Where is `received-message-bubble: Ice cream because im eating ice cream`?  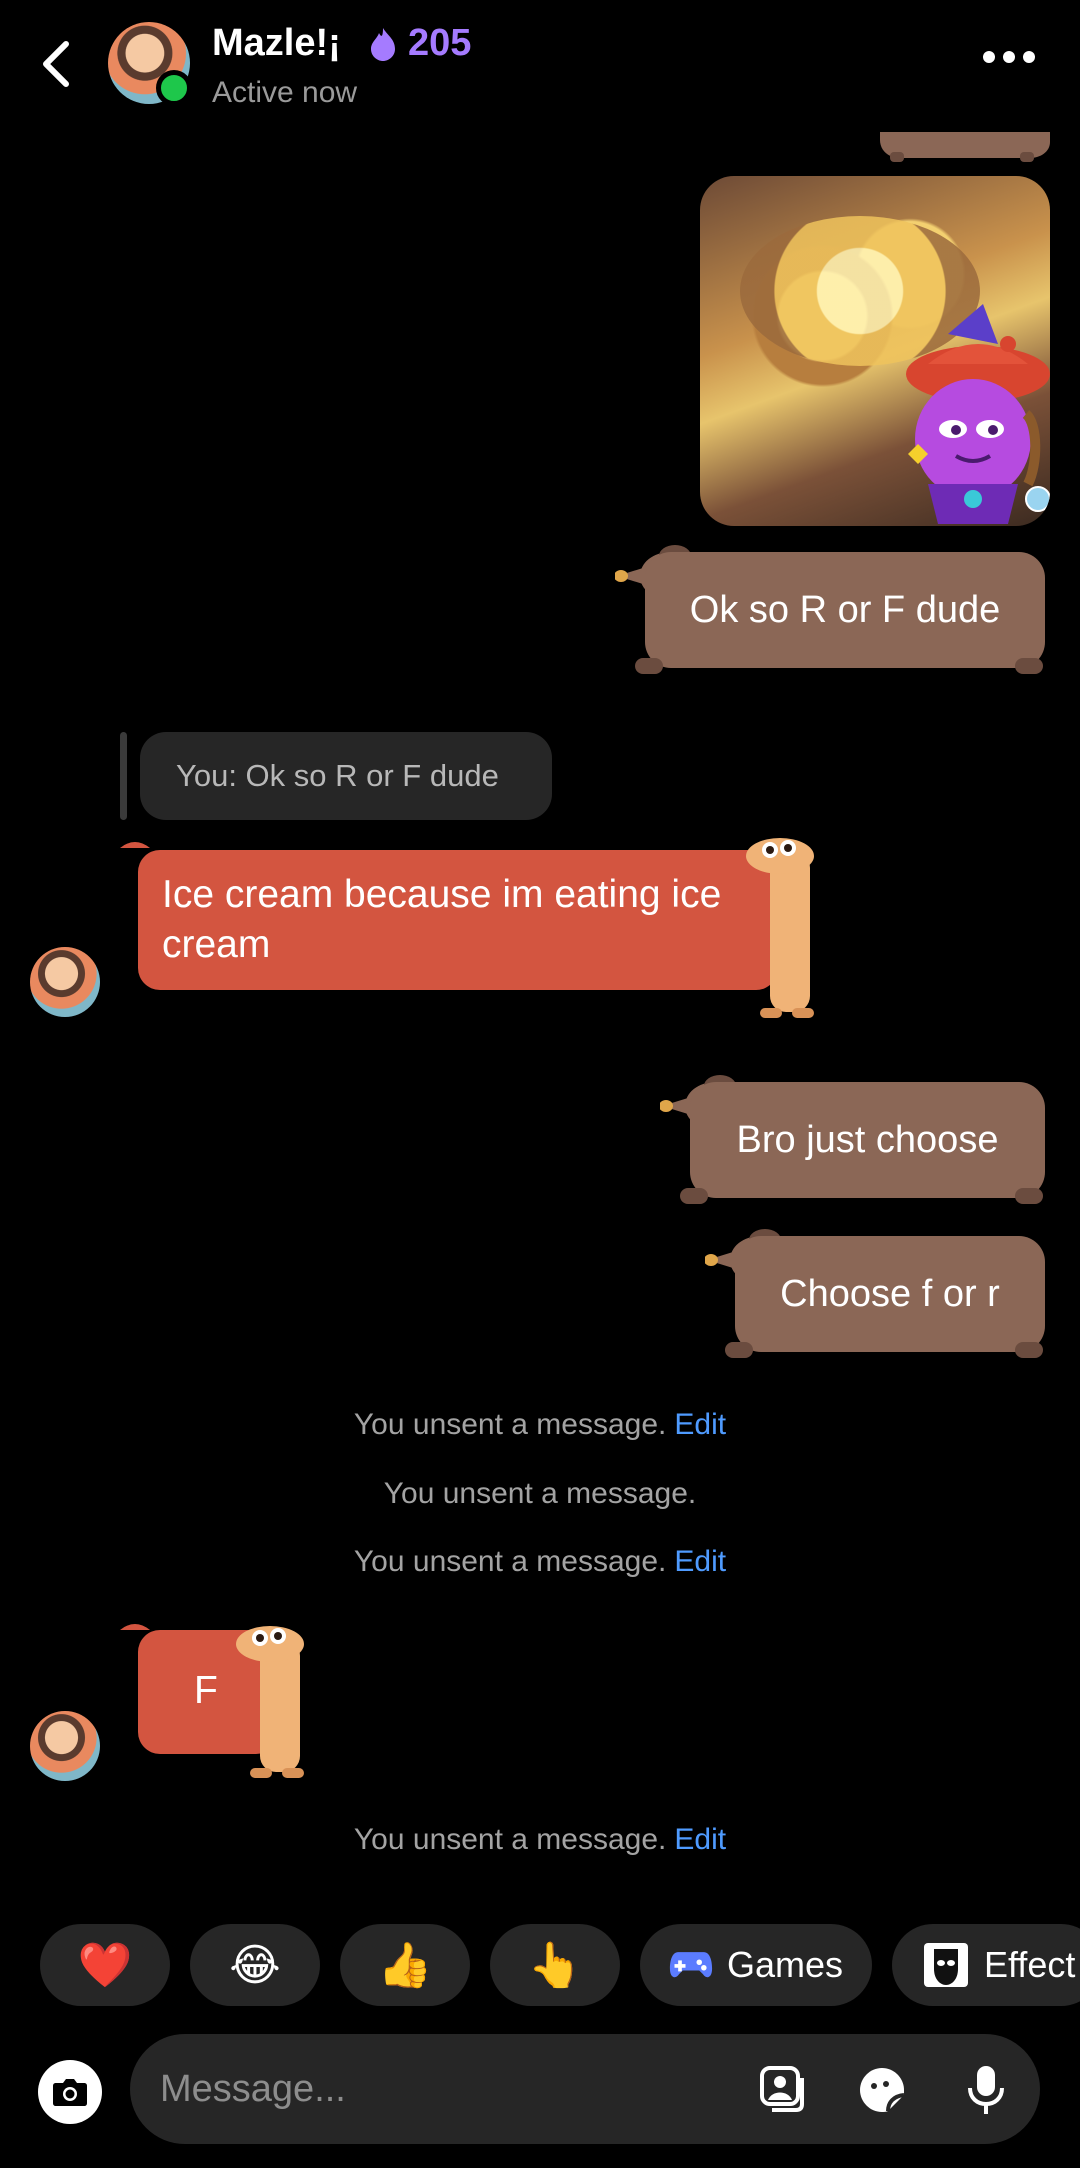 received-message-bubble: Ice cream because im eating ice cream is located at coordinates (458, 920).